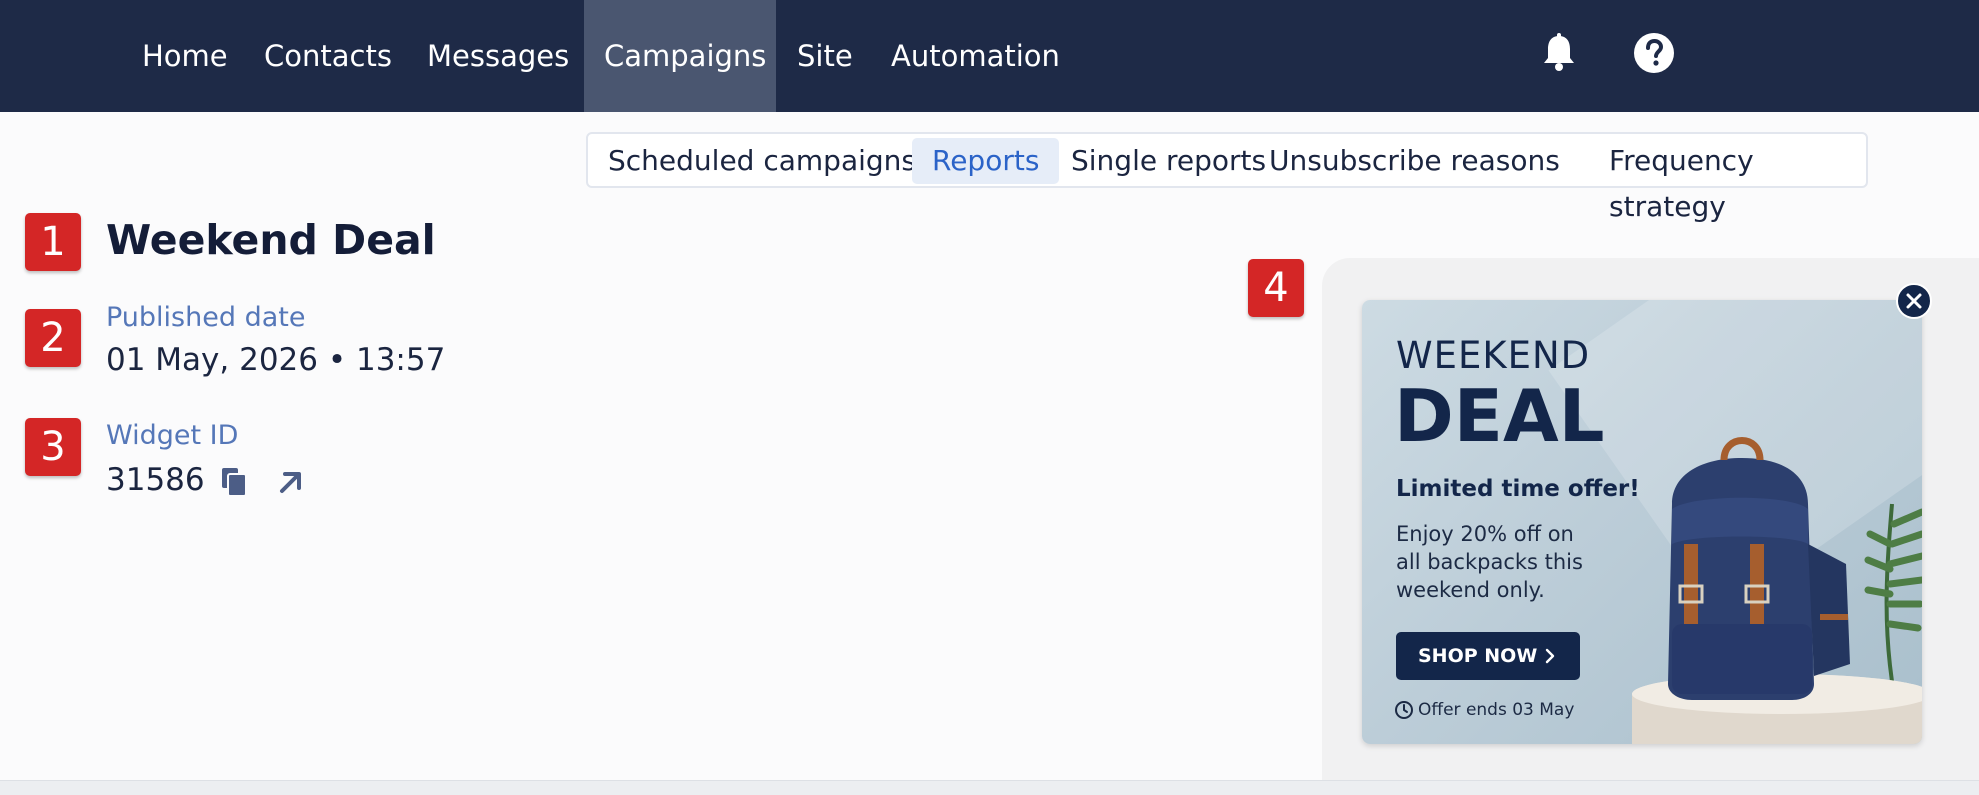 The width and height of the screenshot is (1979, 795). What do you see at coordinates (1404, 710) in the screenshot?
I see `clock-icon` at bounding box center [1404, 710].